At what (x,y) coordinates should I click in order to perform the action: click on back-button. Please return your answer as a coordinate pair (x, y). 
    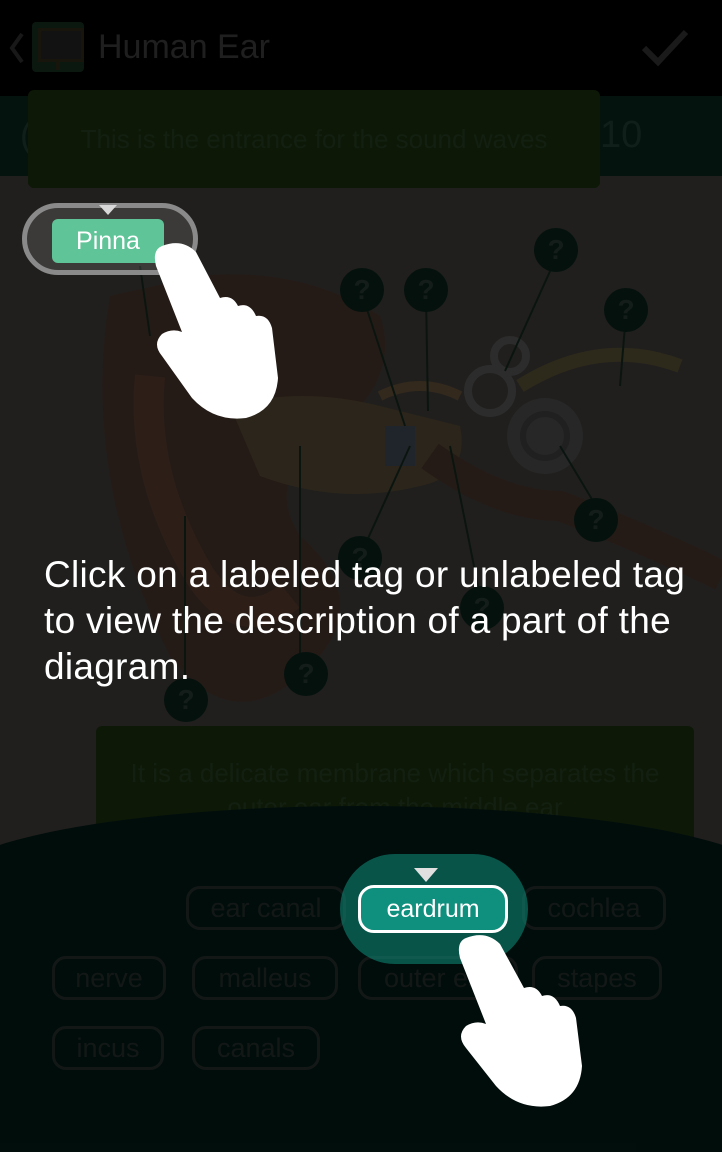
    Looking at the image, I should click on (17, 48).